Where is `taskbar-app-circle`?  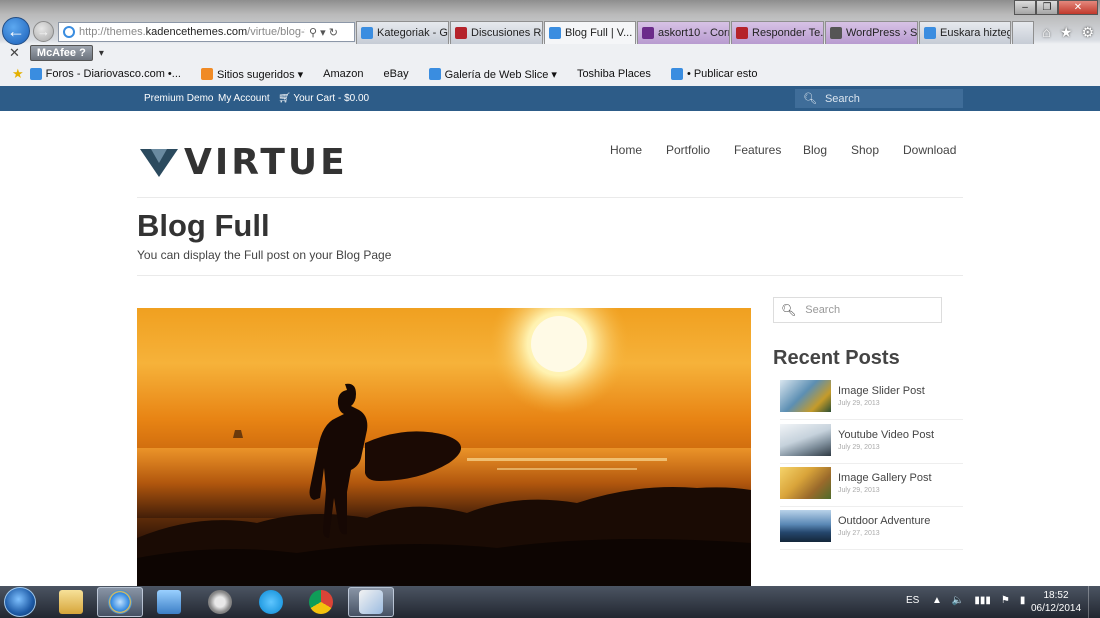
taskbar-app-circle is located at coordinates (220, 602).